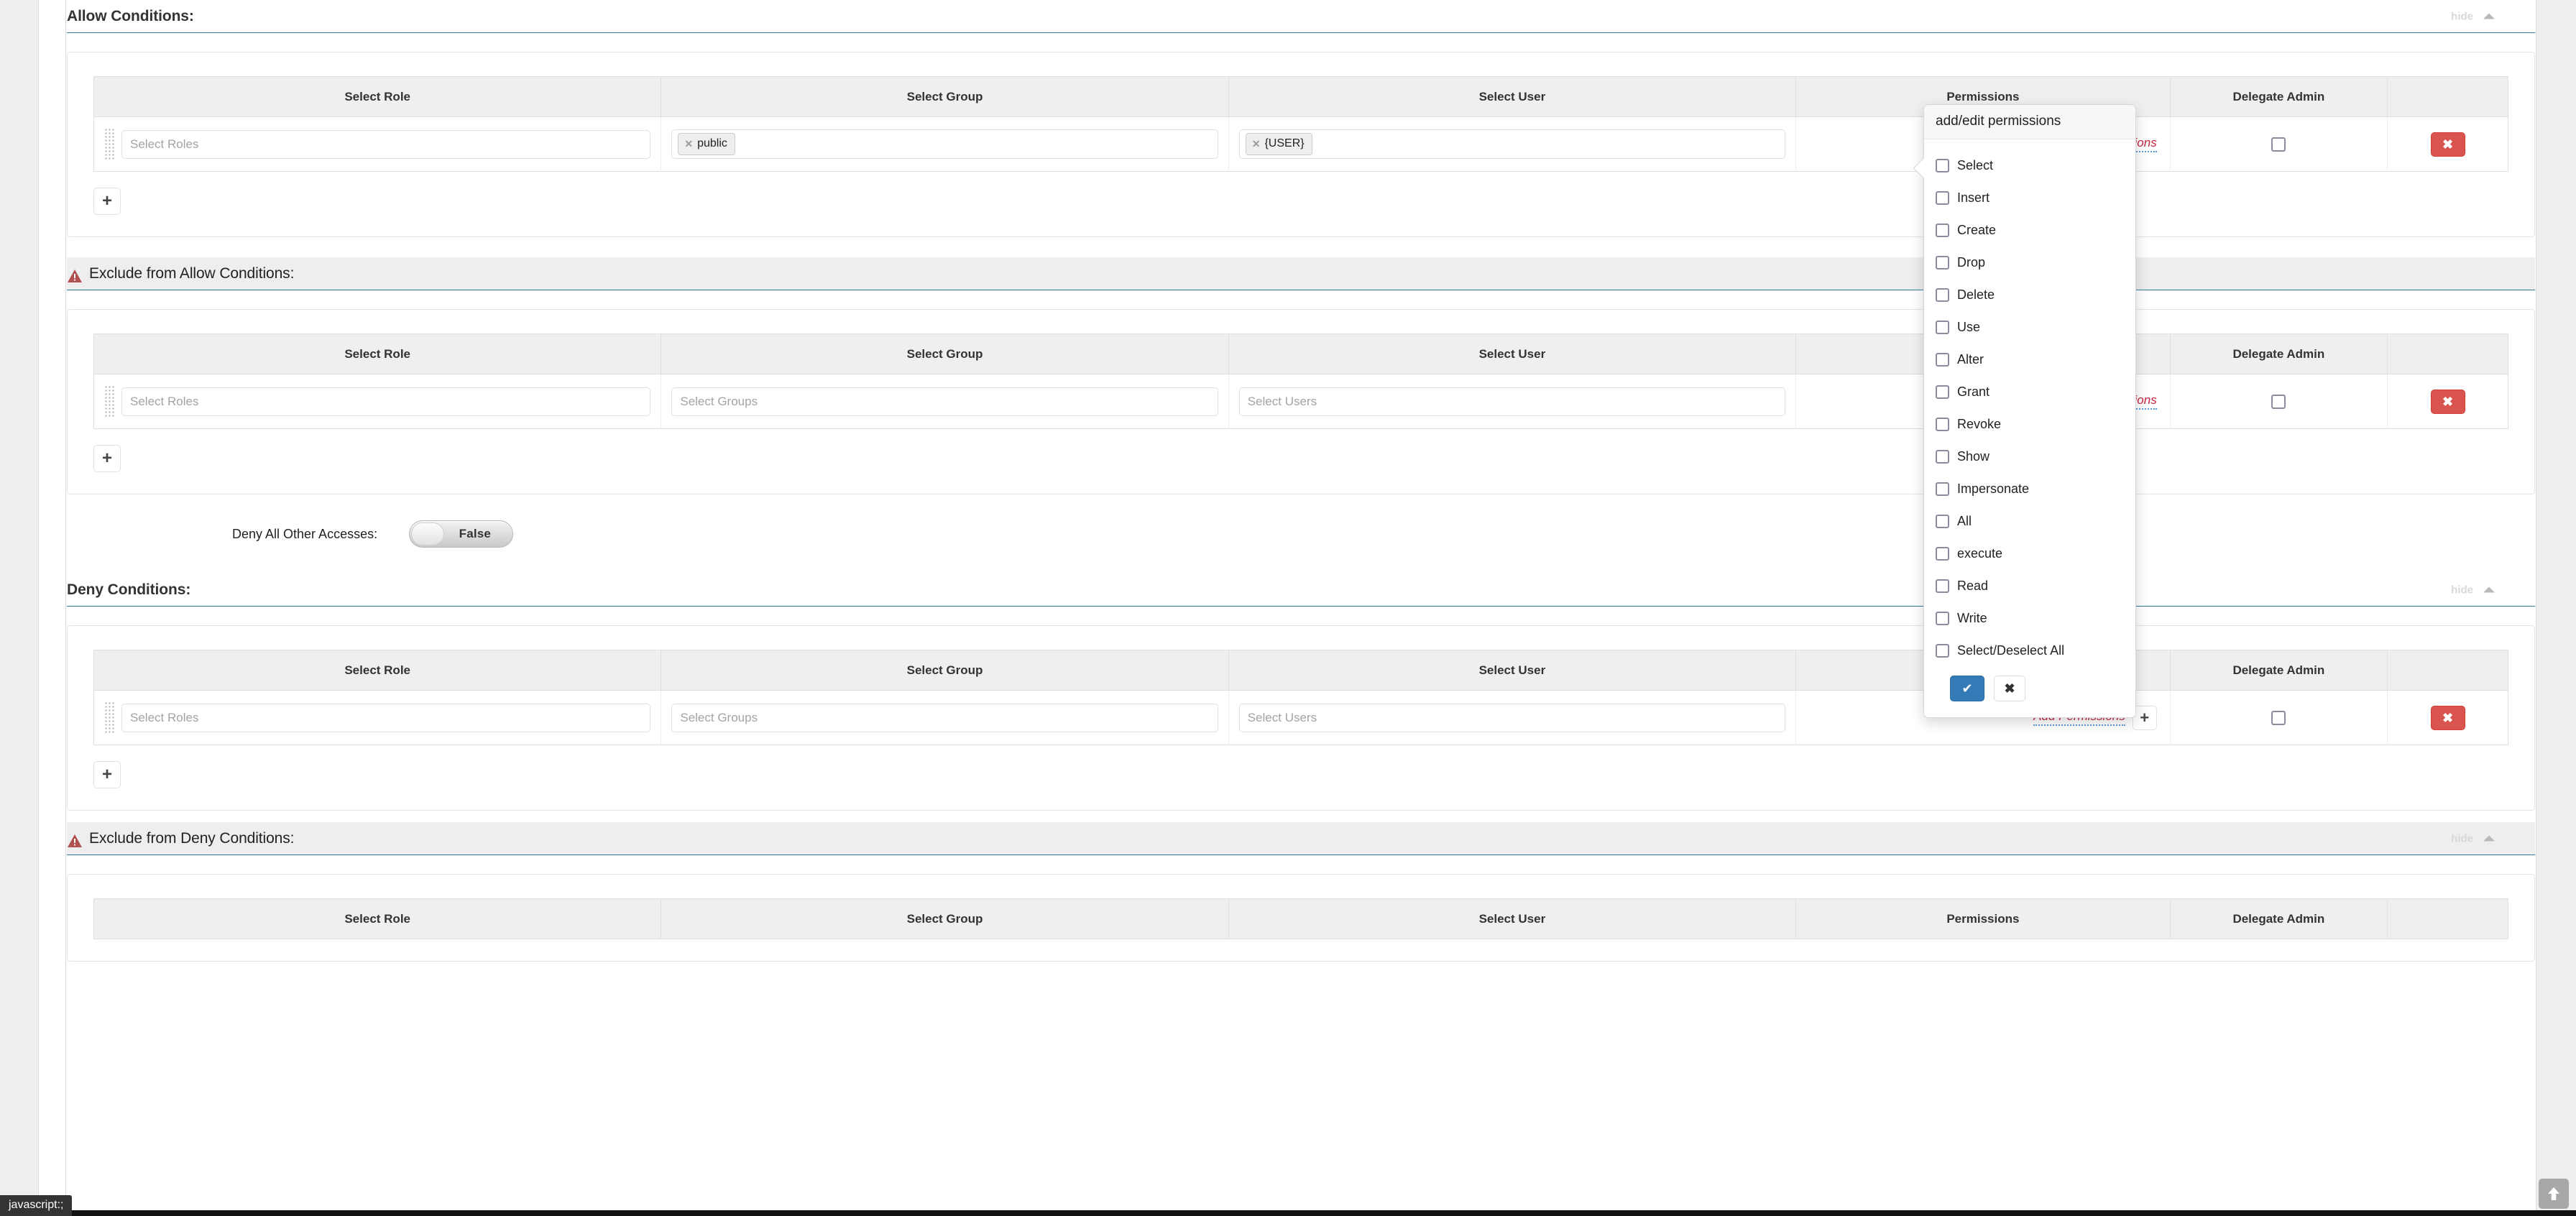  I want to click on cell-delegate-admin, so click(2279, 718).